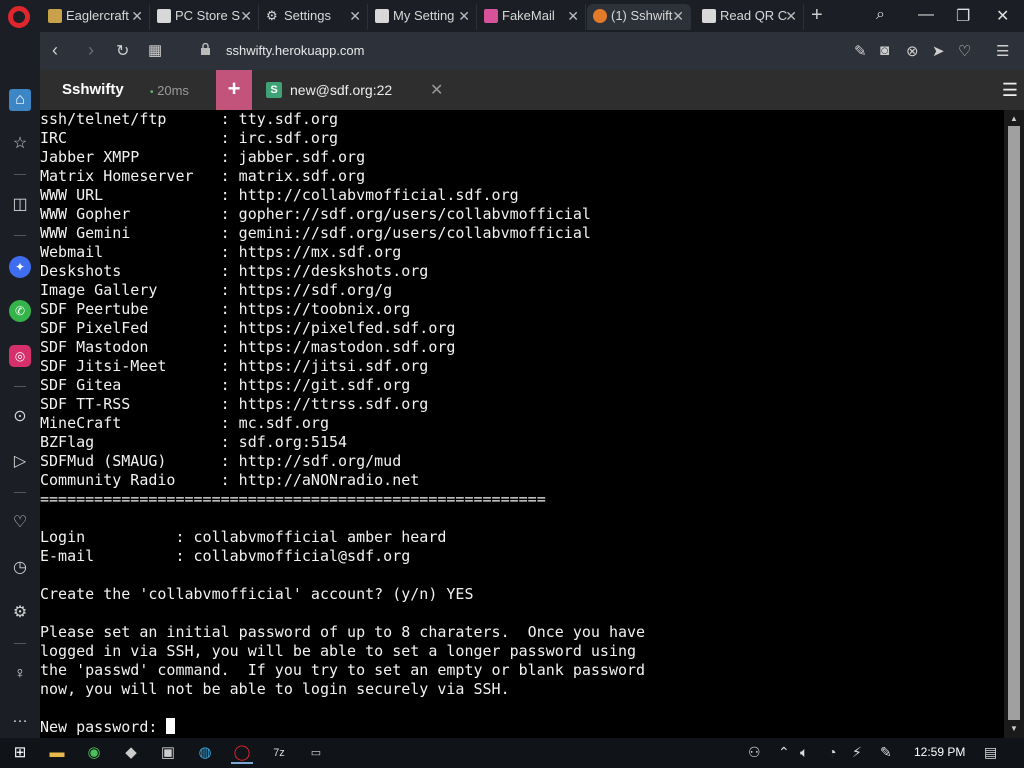 The image size is (1024, 768). Describe the element at coordinates (20, 100) in the screenshot. I see `home-icon: ⌂` at that location.